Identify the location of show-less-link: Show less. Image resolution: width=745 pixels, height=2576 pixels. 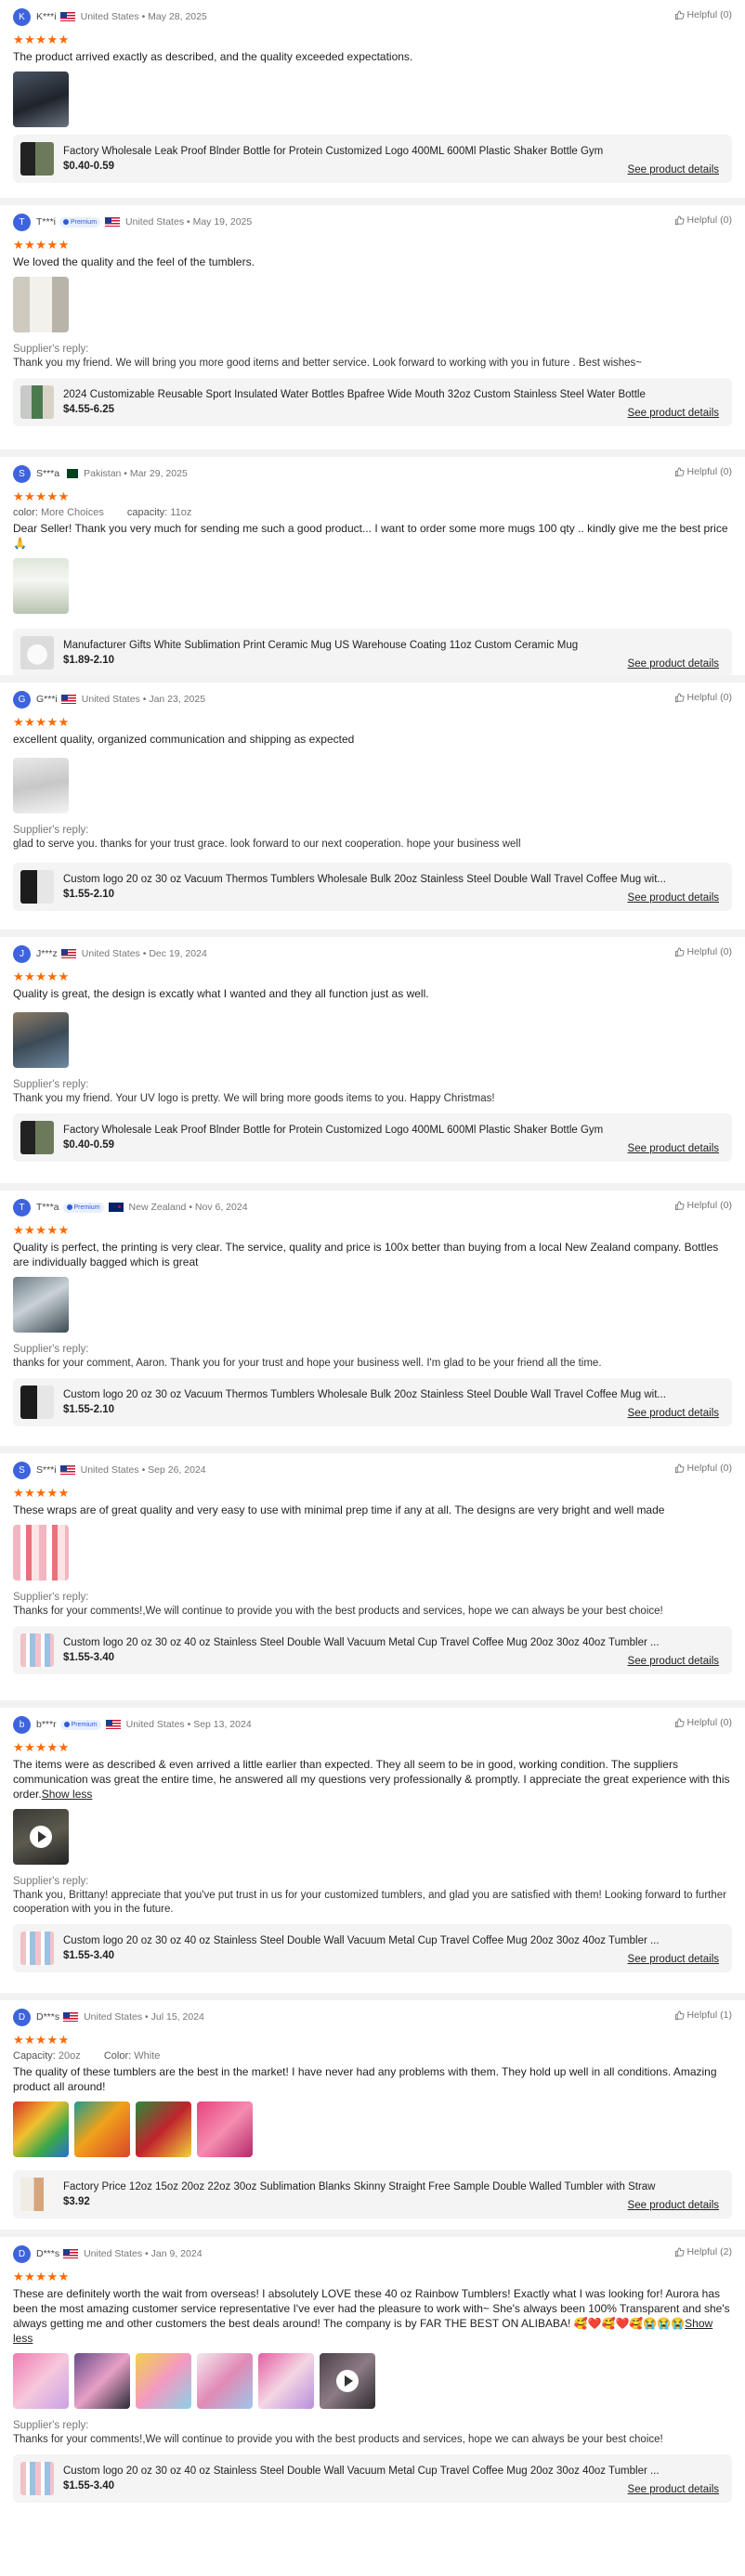
(67, 1795).